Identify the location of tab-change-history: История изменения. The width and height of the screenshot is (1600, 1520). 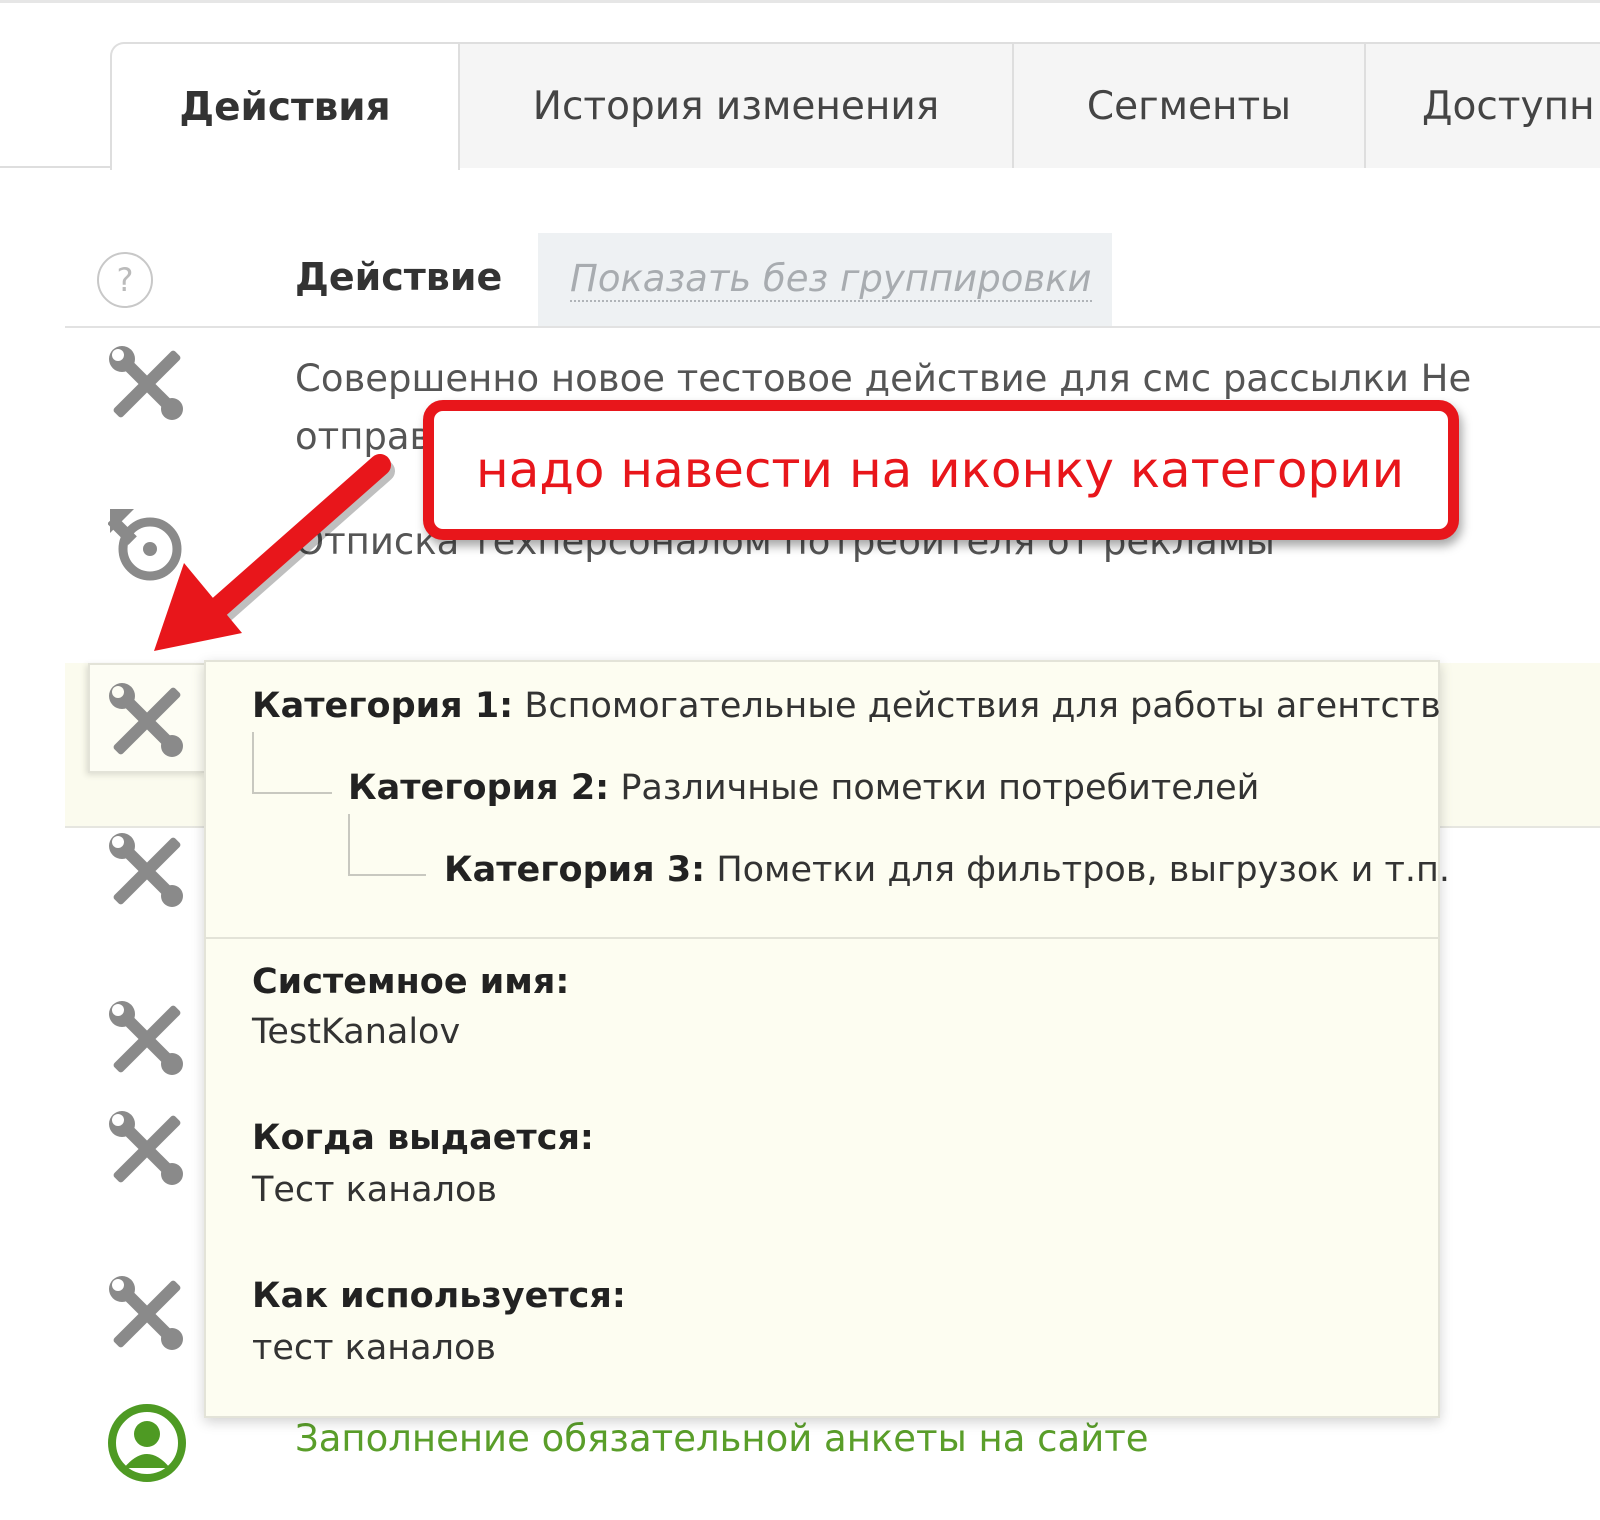
(736, 105).